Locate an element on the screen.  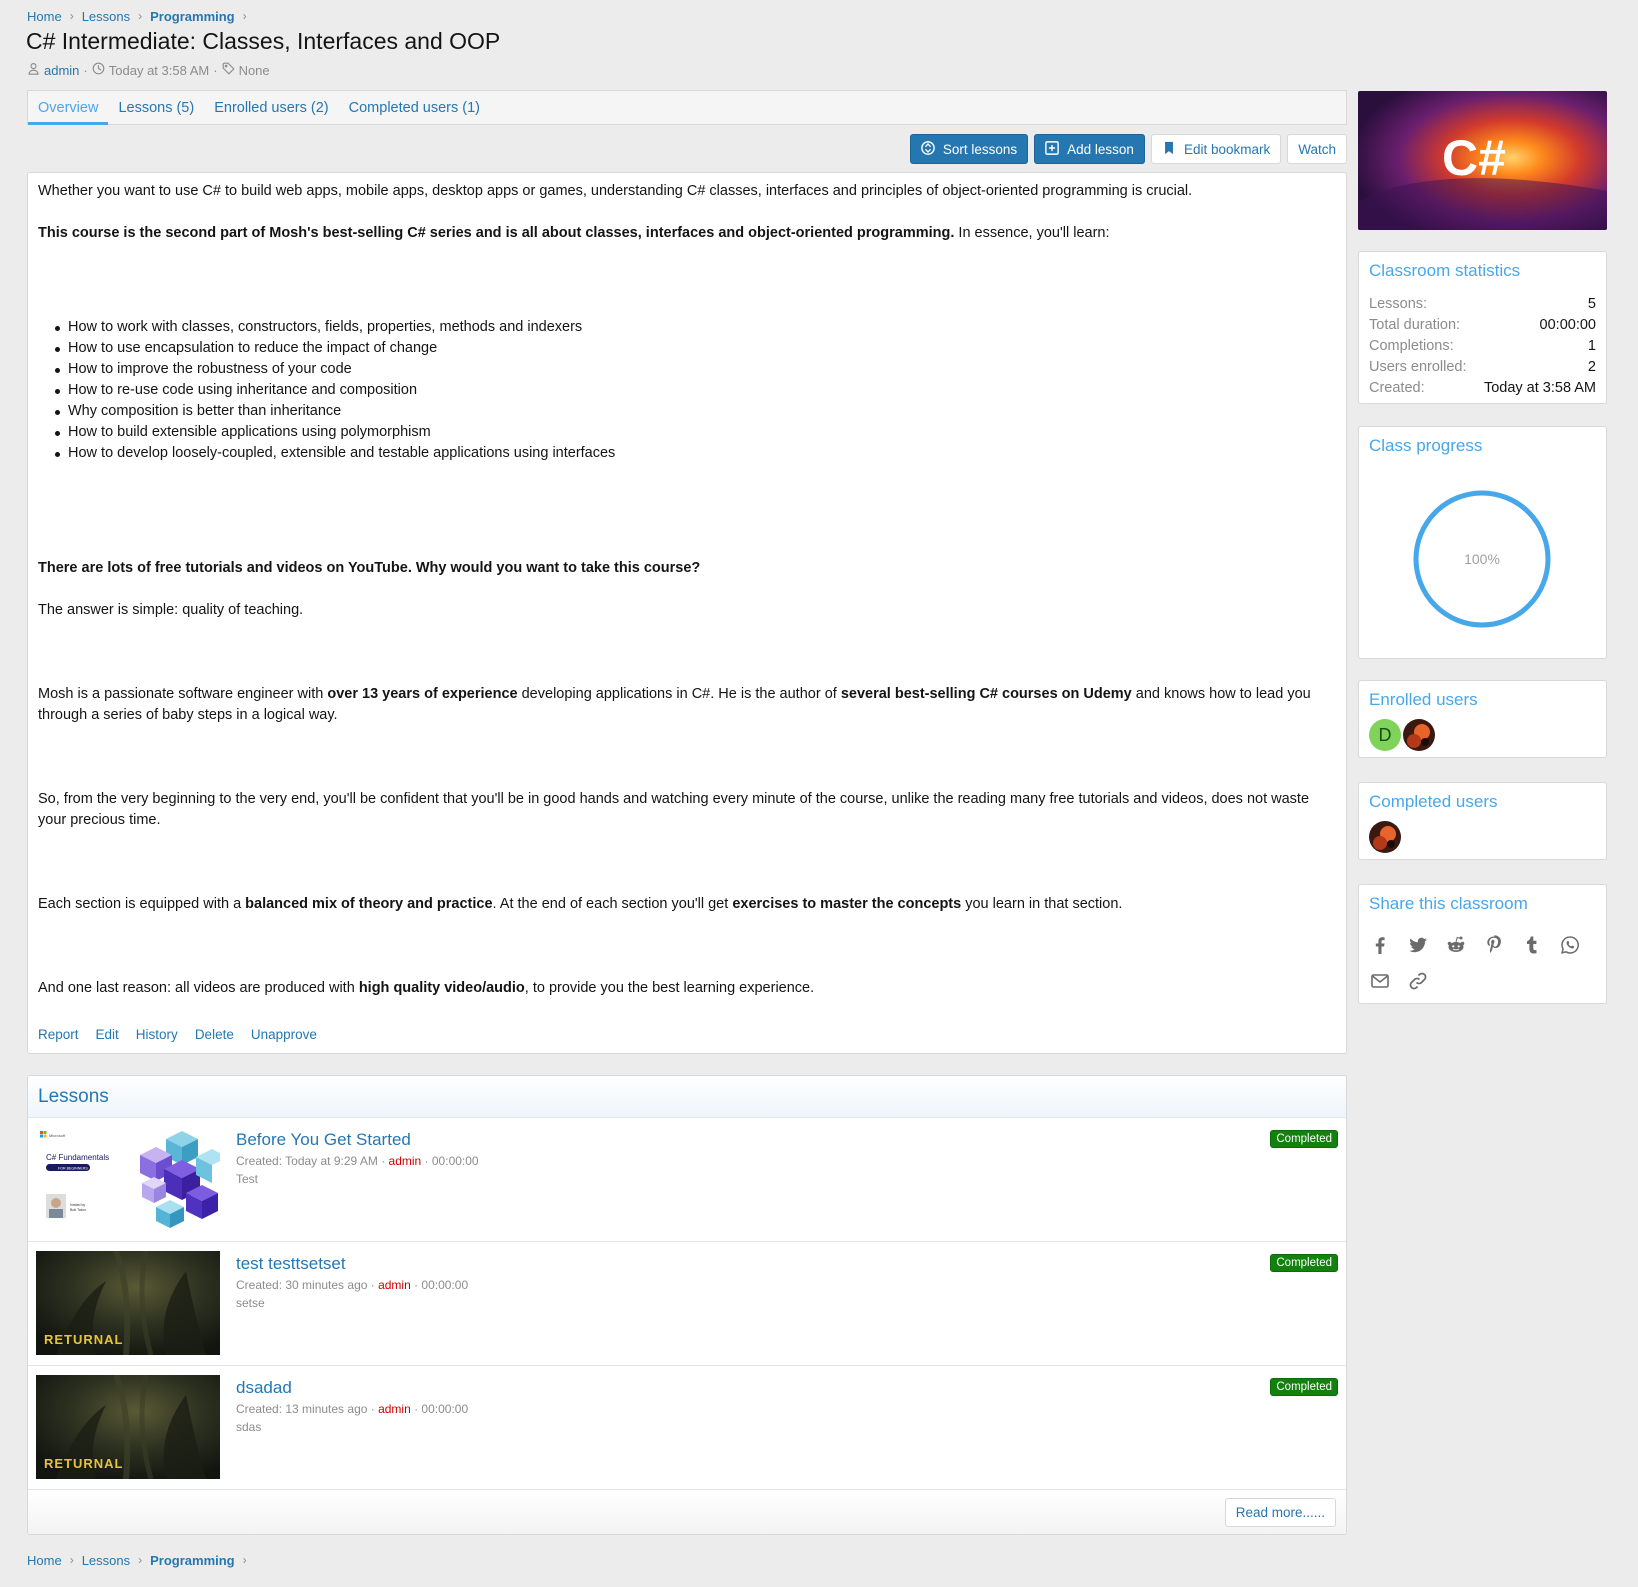
desc-bold: exercises to master the concepts is located at coordinates (847, 904).